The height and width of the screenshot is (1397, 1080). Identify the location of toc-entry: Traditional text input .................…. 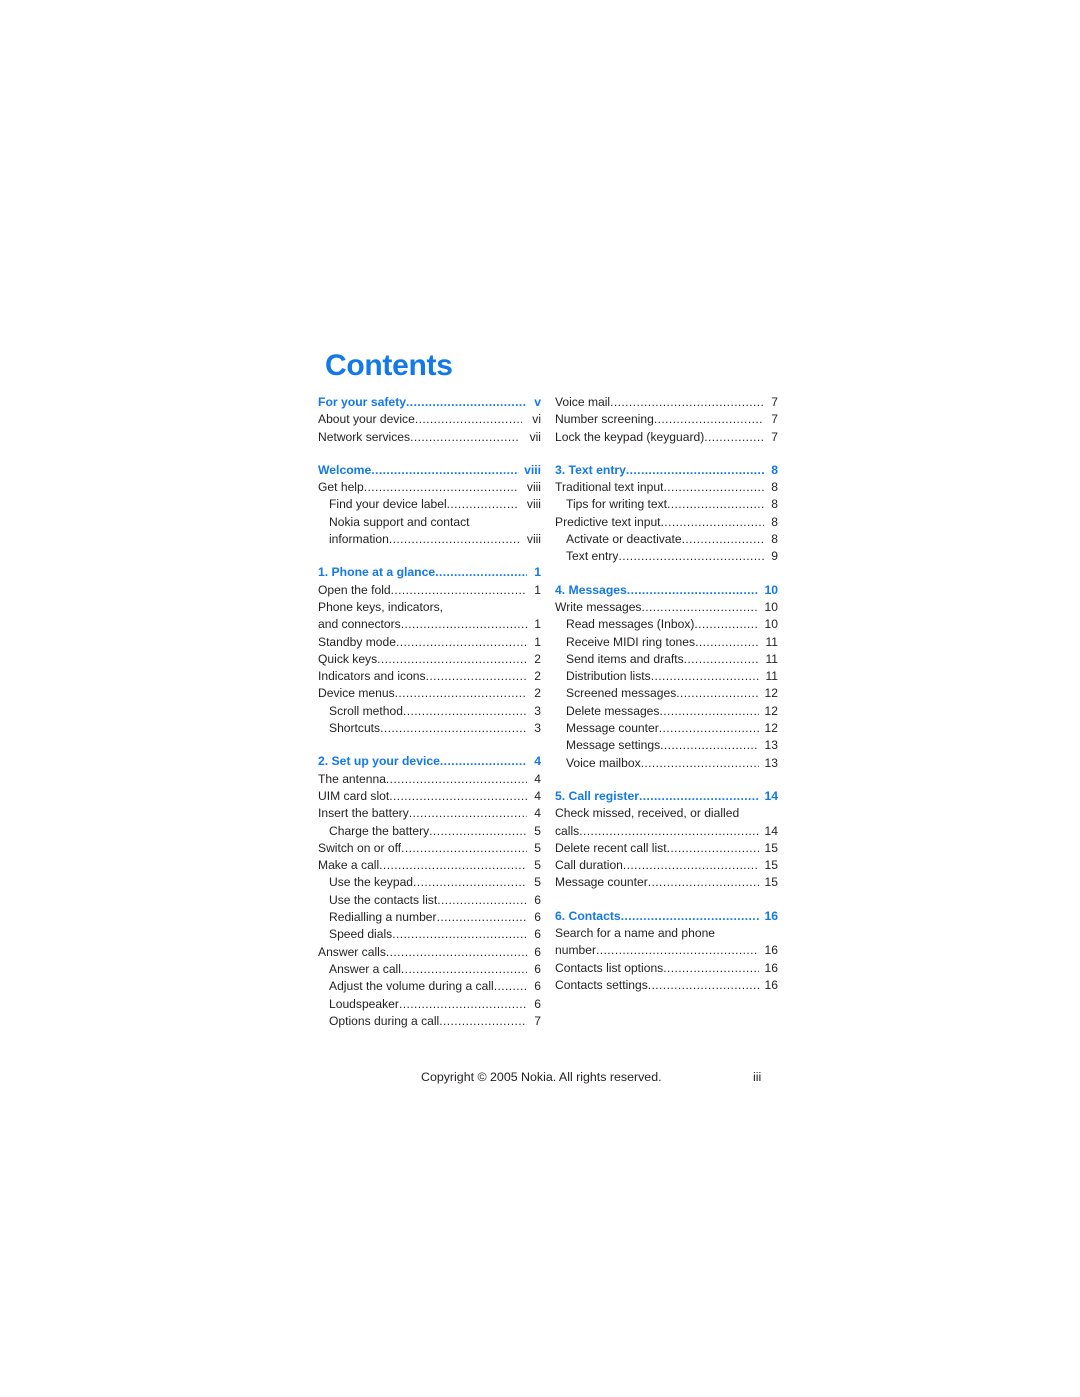
(666, 487).